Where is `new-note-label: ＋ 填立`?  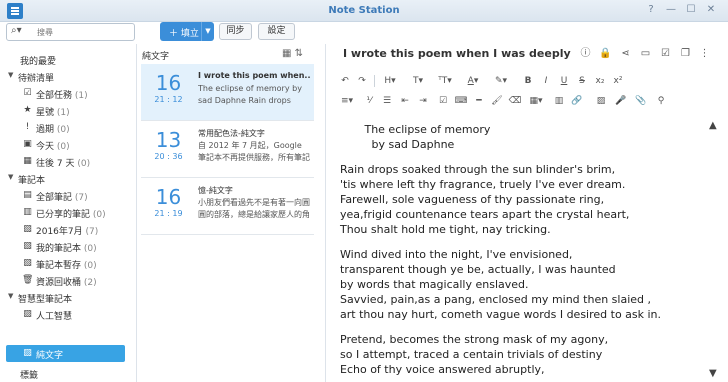
new-note-label: ＋ 填立 is located at coordinates (184, 34).